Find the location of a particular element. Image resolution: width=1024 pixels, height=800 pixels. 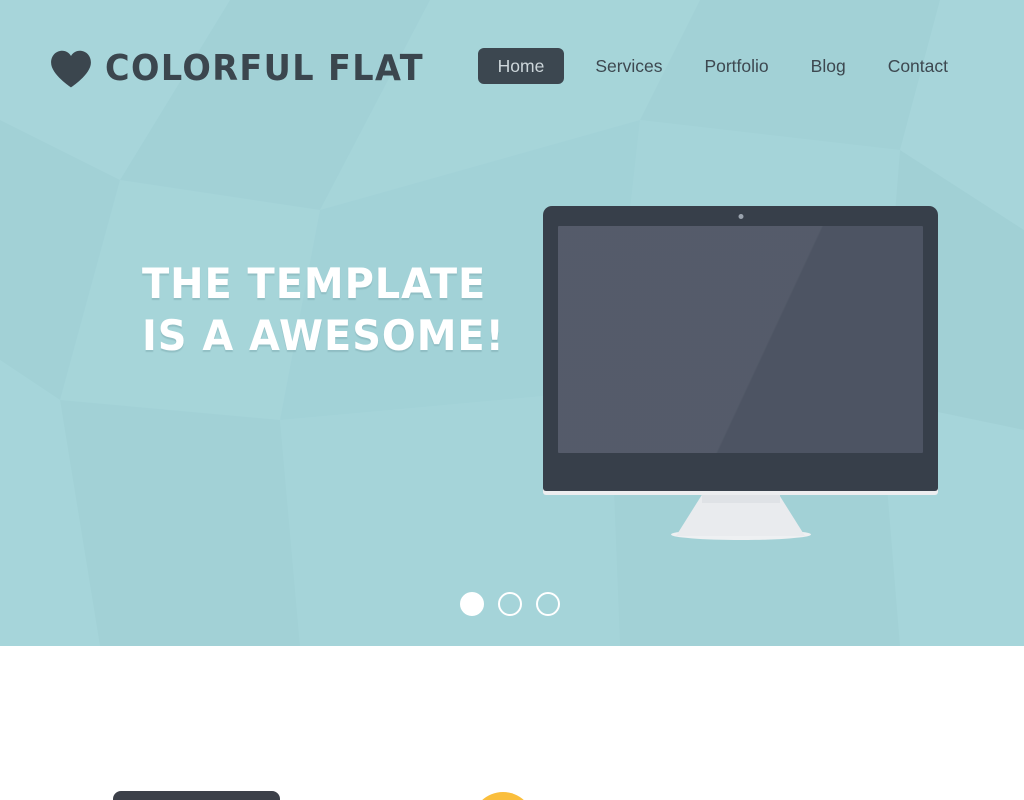

monitor-bezel is located at coordinates (740, 348).